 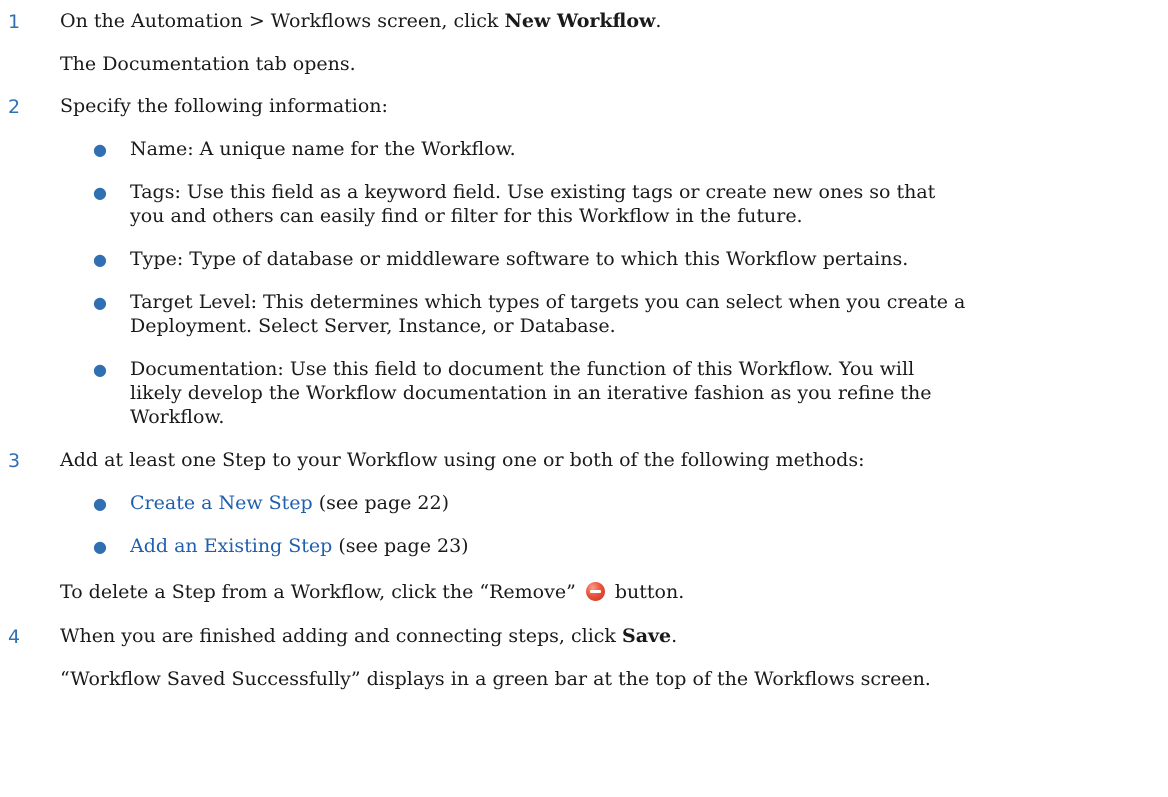 I want to click on bullet-name: Name: A unique name for the Workflow., so click(x=323, y=149).